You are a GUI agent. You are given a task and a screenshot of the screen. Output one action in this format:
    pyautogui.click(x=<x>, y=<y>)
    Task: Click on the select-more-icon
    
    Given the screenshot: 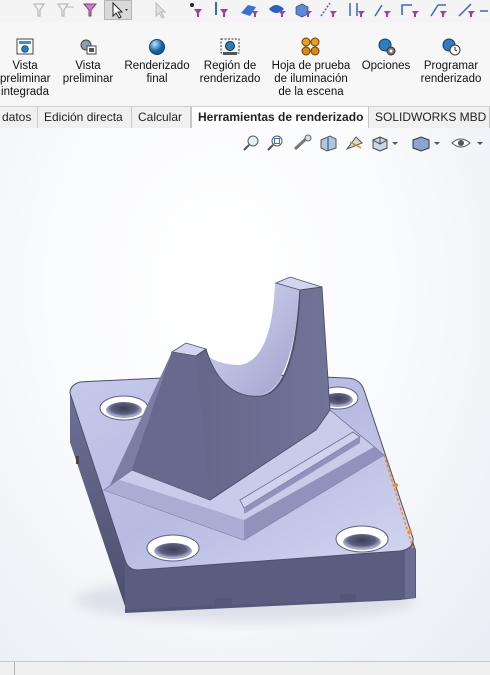 What is the action you would take?
    pyautogui.click(x=484, y=10)
    